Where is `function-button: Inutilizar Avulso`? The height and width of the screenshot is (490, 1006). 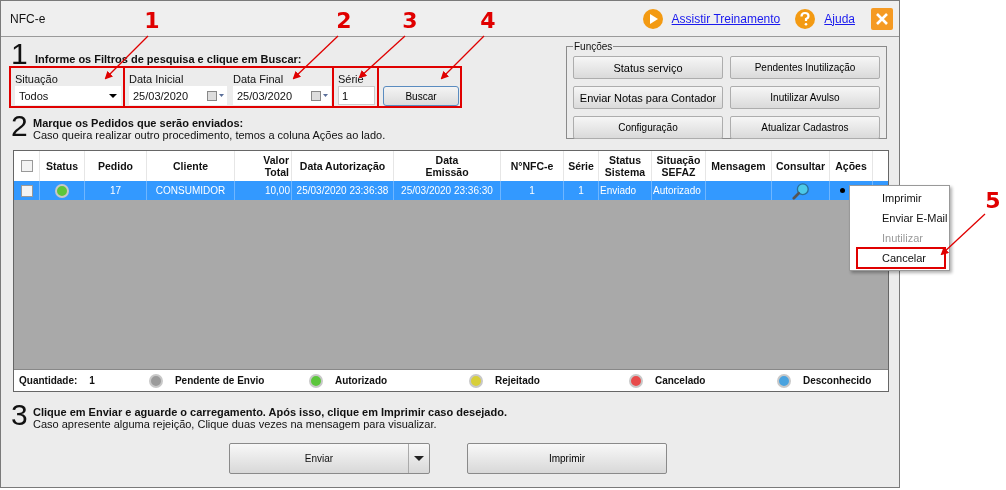 function-button: Inutilizar Avulso is located at coordinates (805, 97).